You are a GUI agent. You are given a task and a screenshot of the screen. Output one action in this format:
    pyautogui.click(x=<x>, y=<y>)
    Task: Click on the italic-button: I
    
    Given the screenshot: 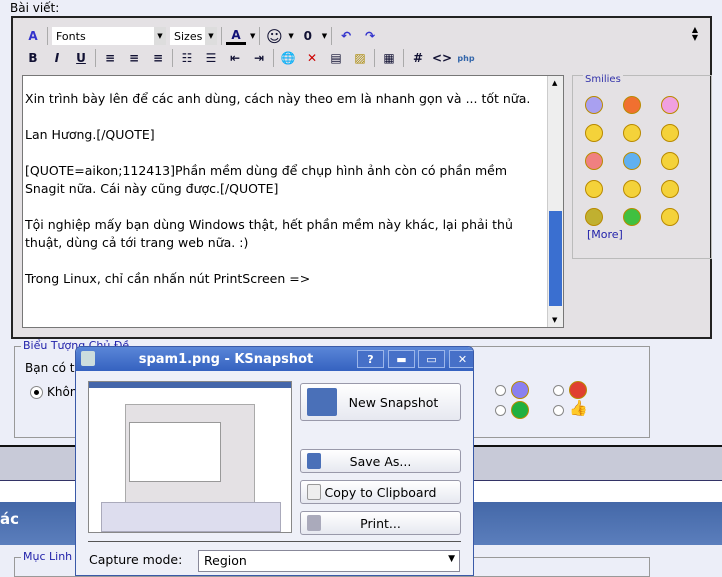 What is the action you would take?
    pyautogui.click(x=57, y=58)
    